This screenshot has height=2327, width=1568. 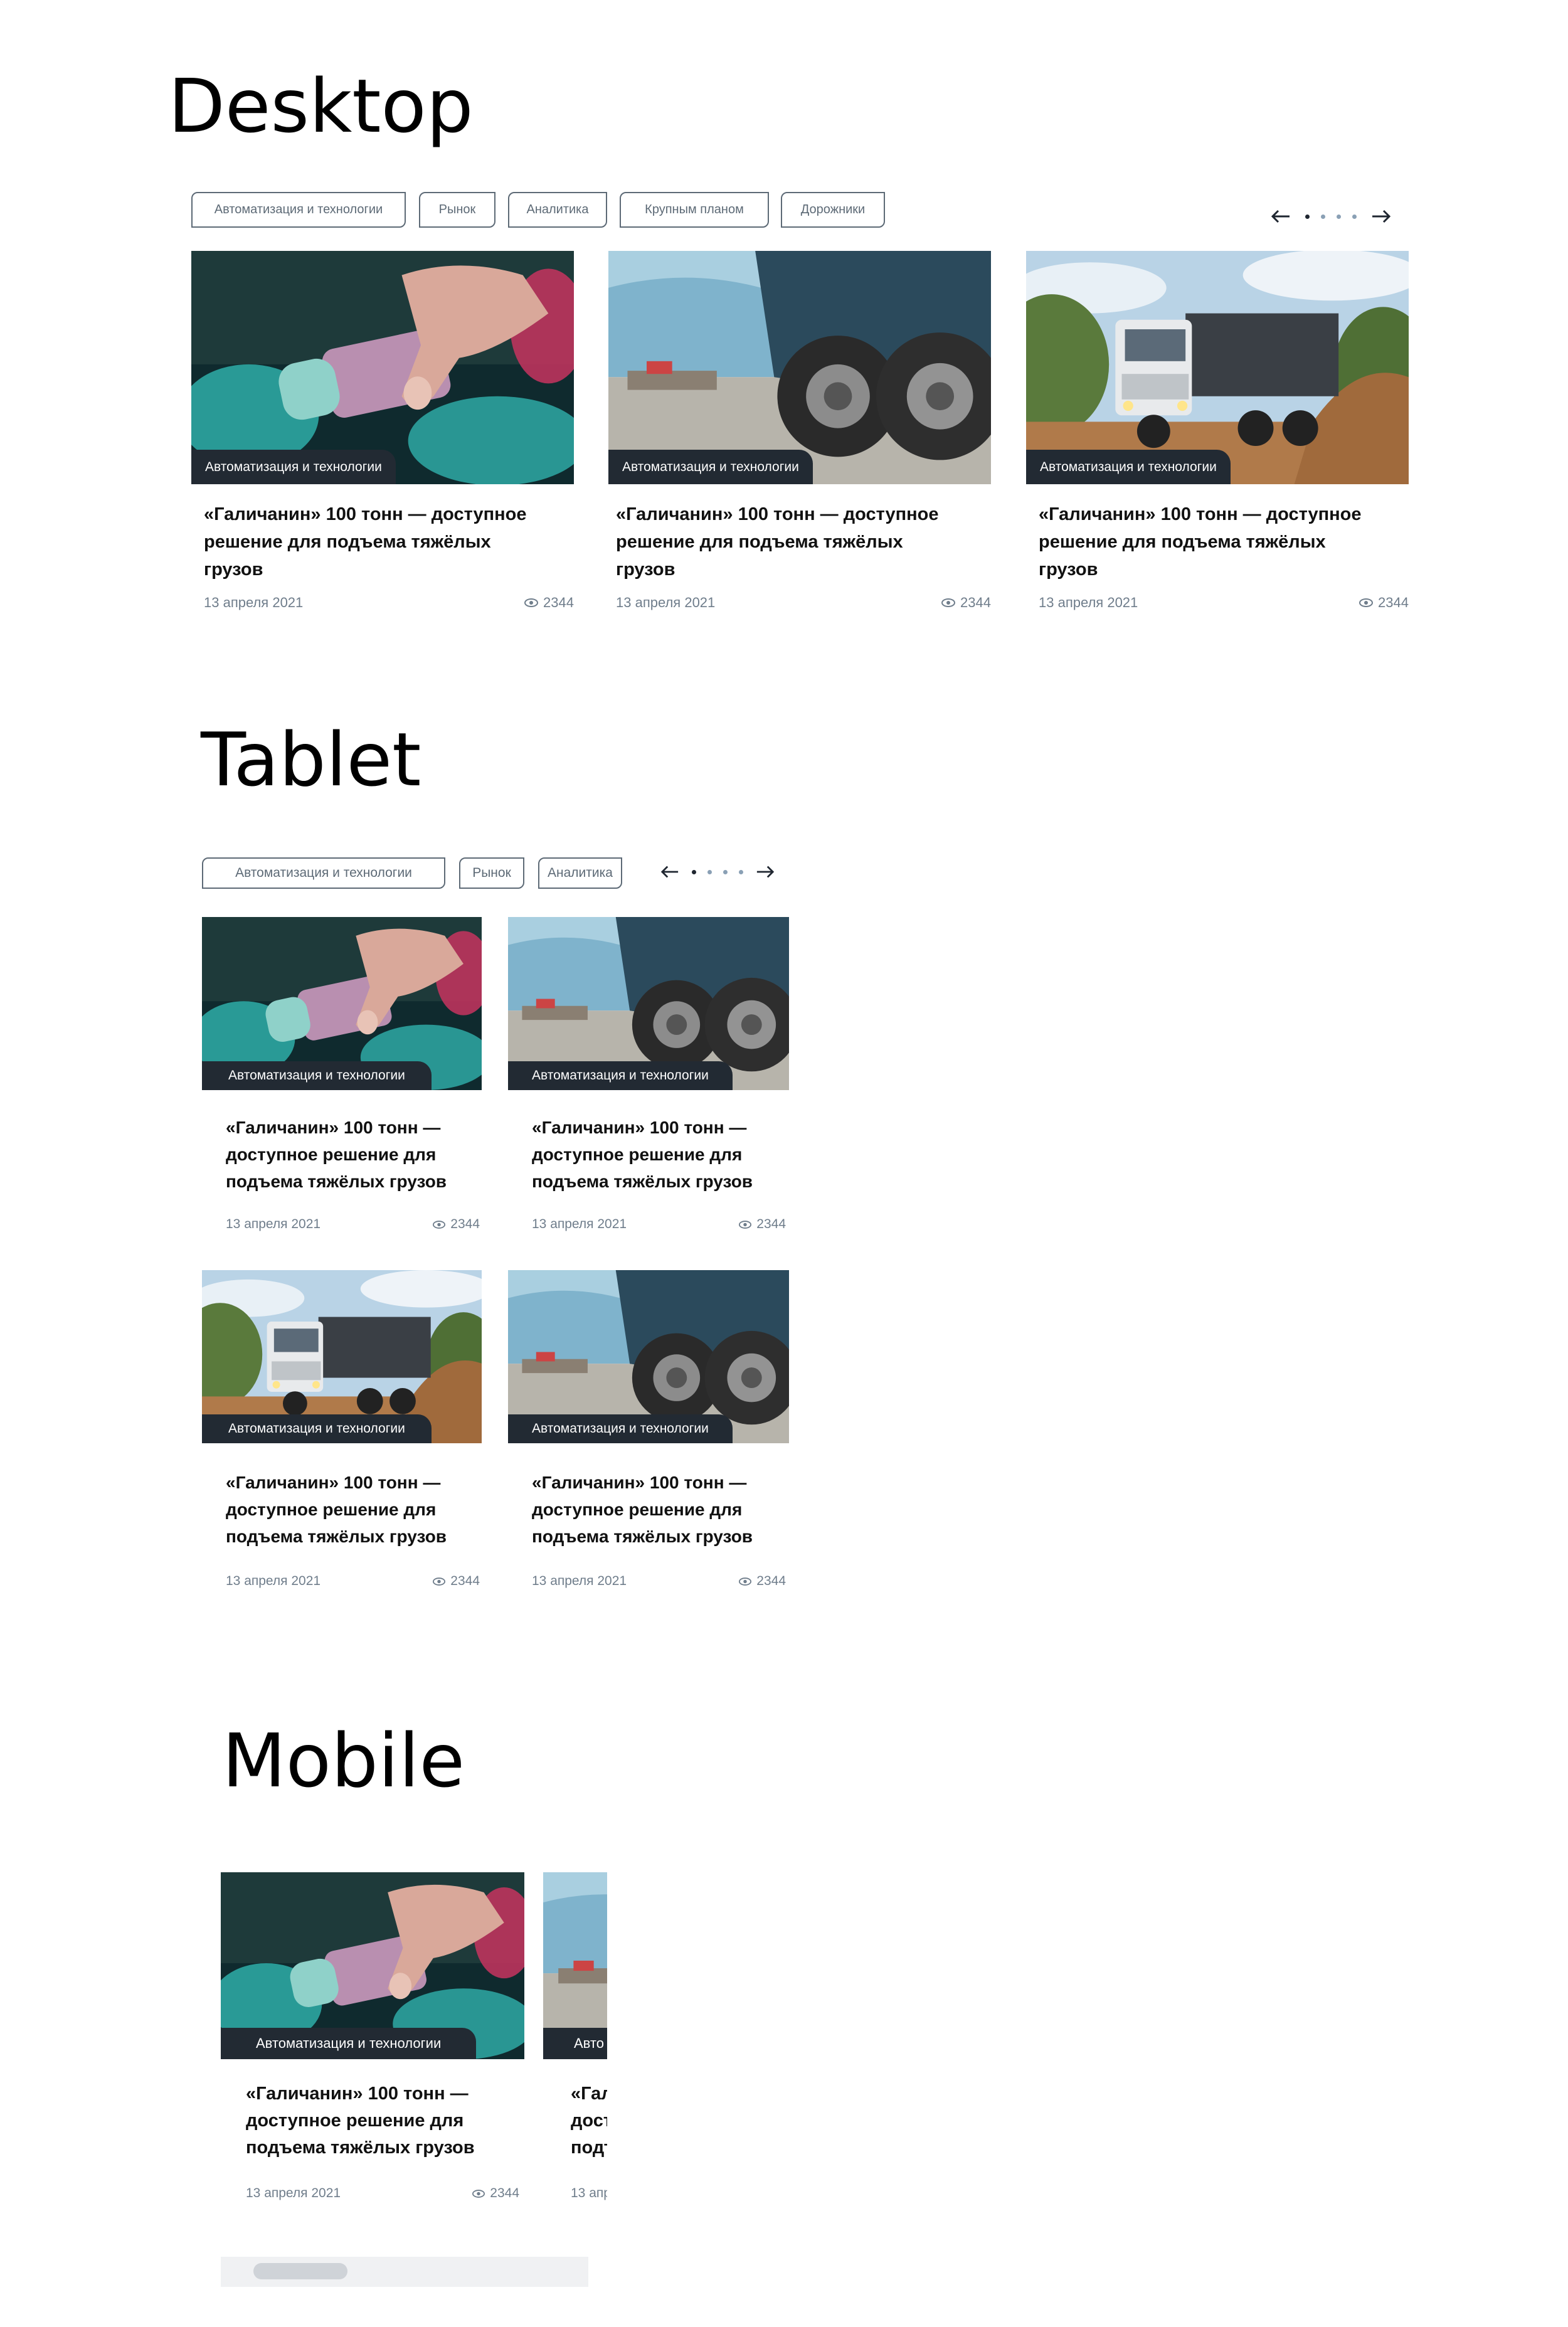 I want to click on section-title-tablet: Tablet, so click(x=311, y=759).